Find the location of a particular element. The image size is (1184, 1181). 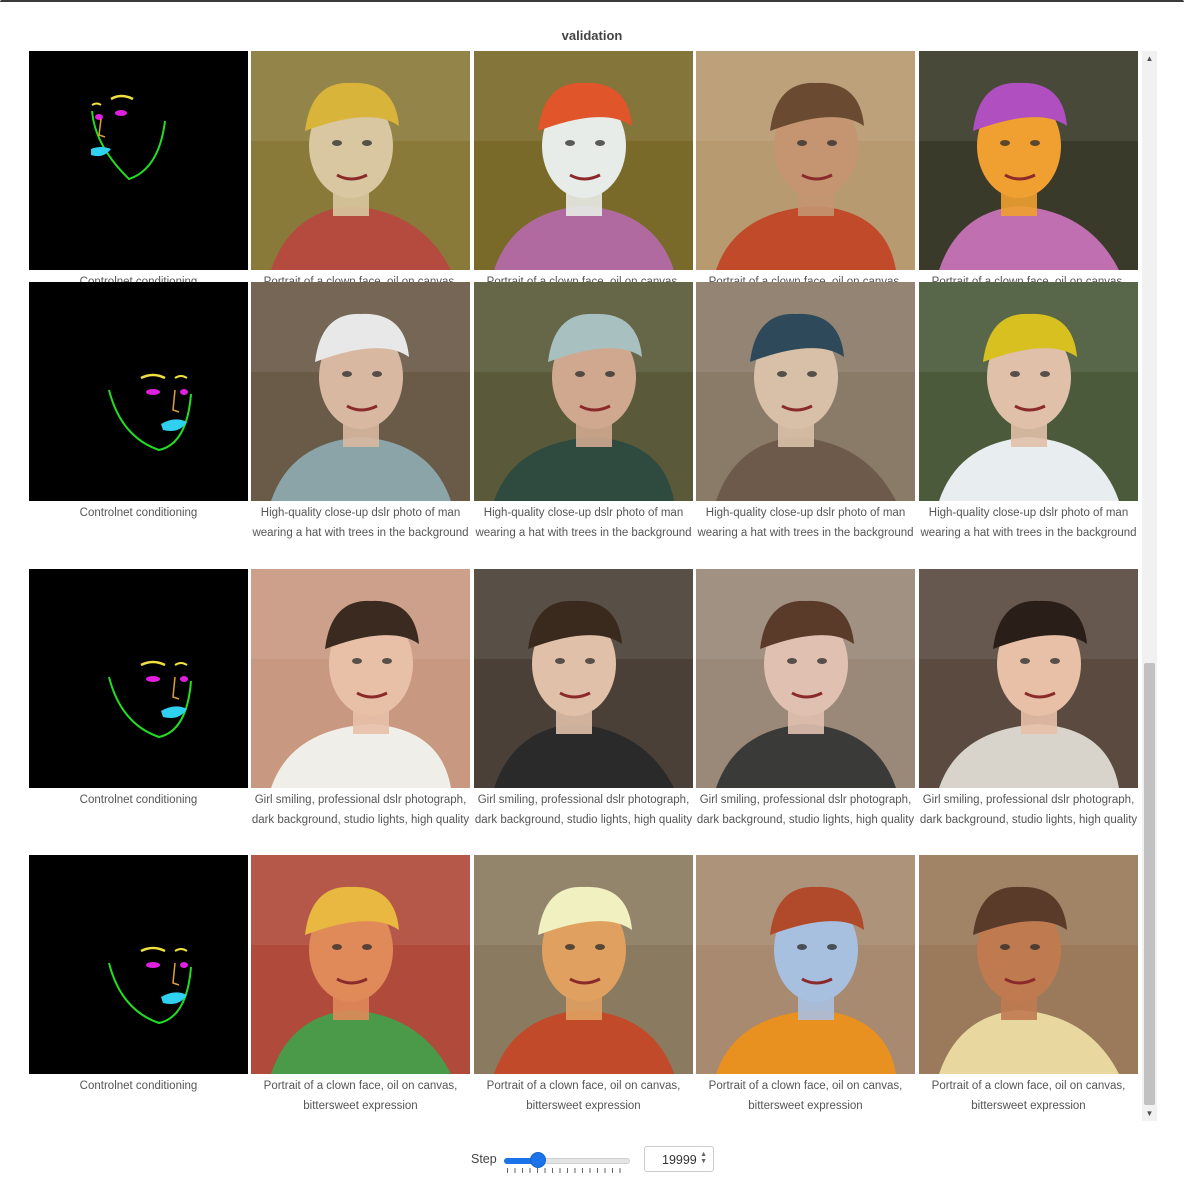

scroll-down-arrow-icon: ▼ is located at coordinates (1149, 1113).